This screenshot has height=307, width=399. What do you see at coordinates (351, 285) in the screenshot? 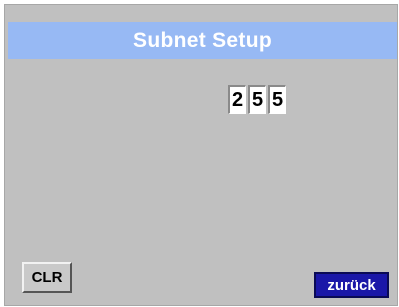
I see `back-button: zurück` at bounding box center [351, 285].